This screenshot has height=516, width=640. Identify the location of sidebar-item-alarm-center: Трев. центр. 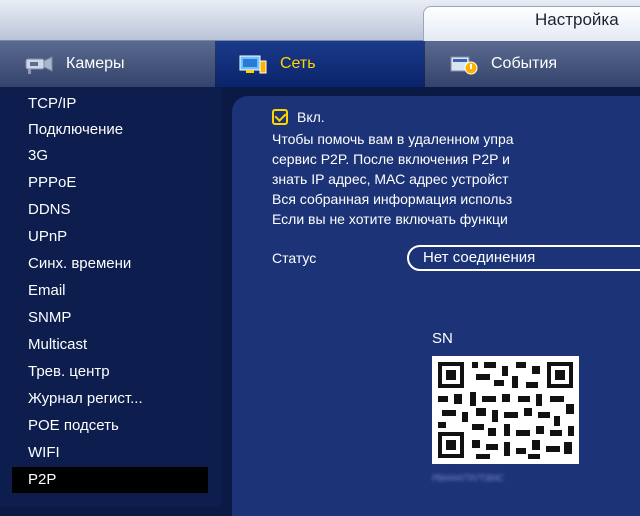
(123, 372).